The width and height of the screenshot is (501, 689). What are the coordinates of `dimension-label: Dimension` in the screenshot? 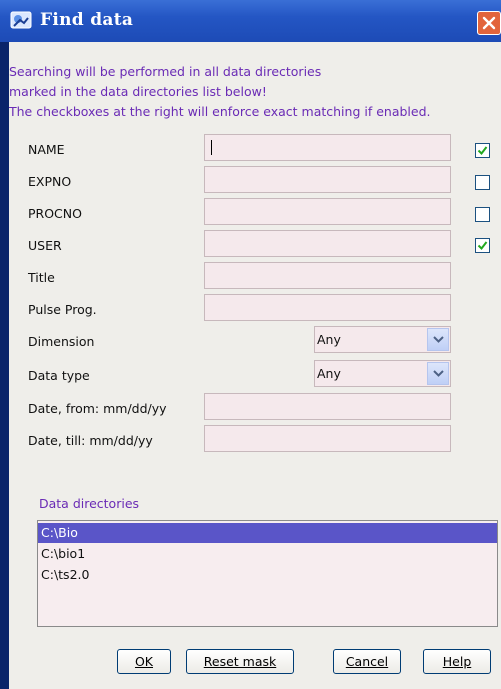 It's located at (61, 341).